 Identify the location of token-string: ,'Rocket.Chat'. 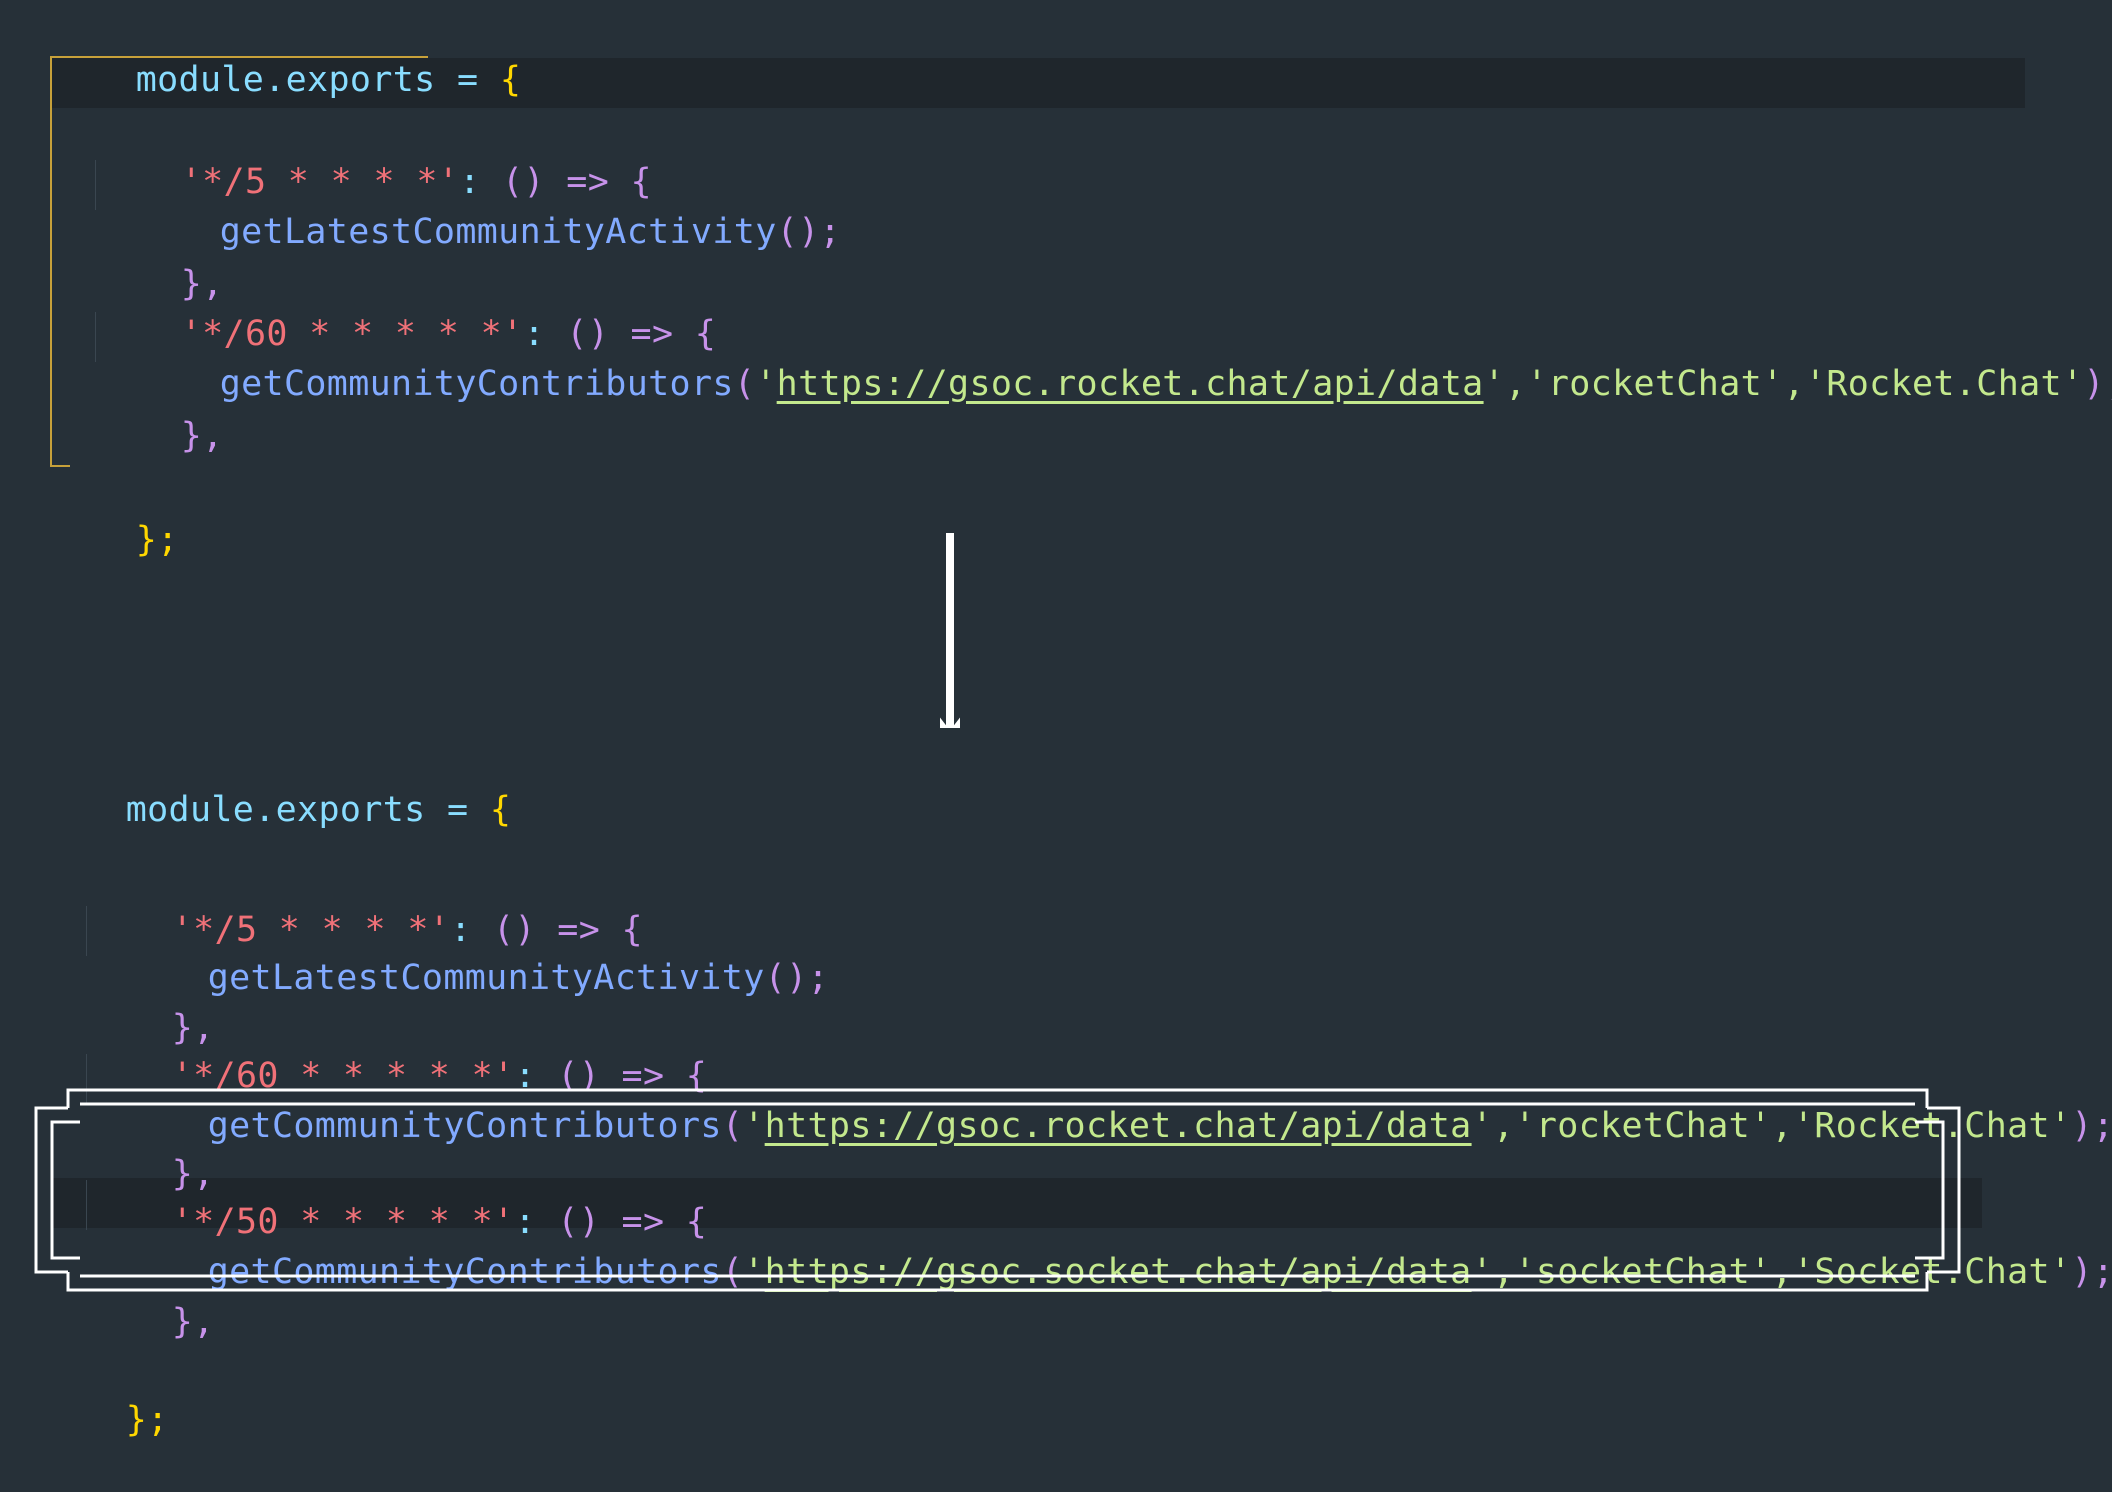
(1933, 384).